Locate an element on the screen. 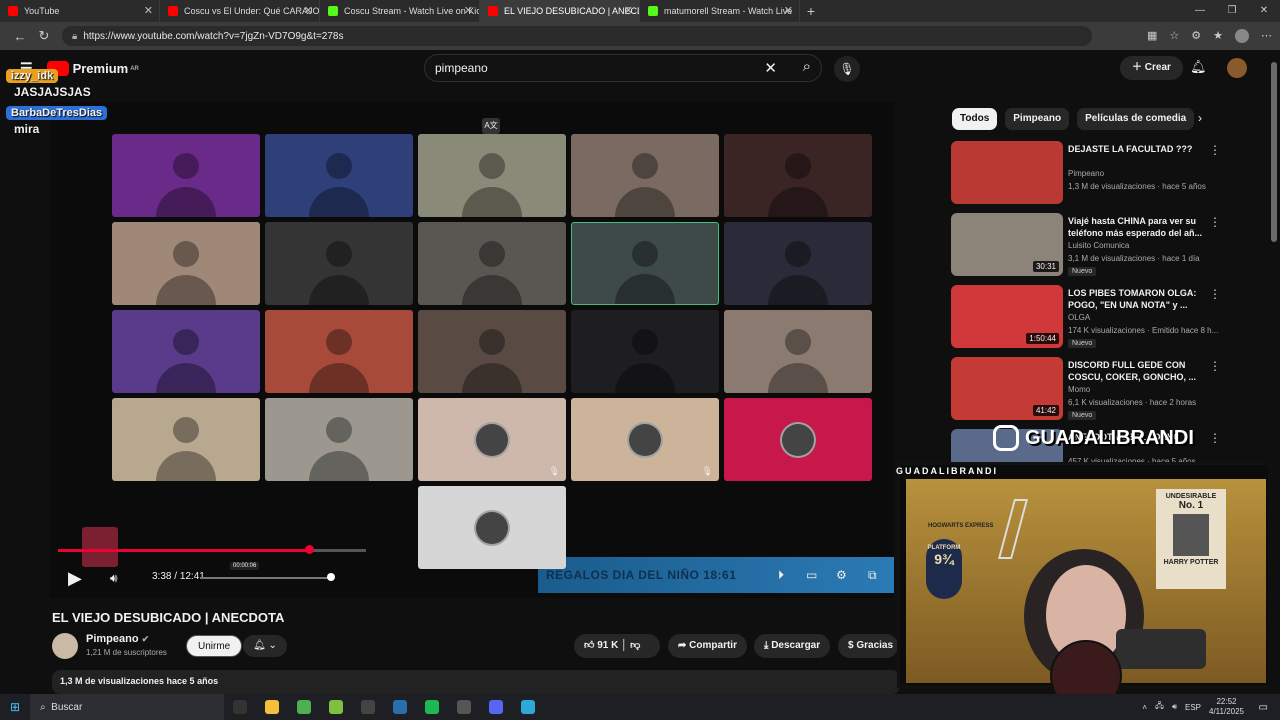 Image resolution: width=1280 pixels, height=720 pixels. extensions-icon: ⚙ is located at coordinates (1196, 36).